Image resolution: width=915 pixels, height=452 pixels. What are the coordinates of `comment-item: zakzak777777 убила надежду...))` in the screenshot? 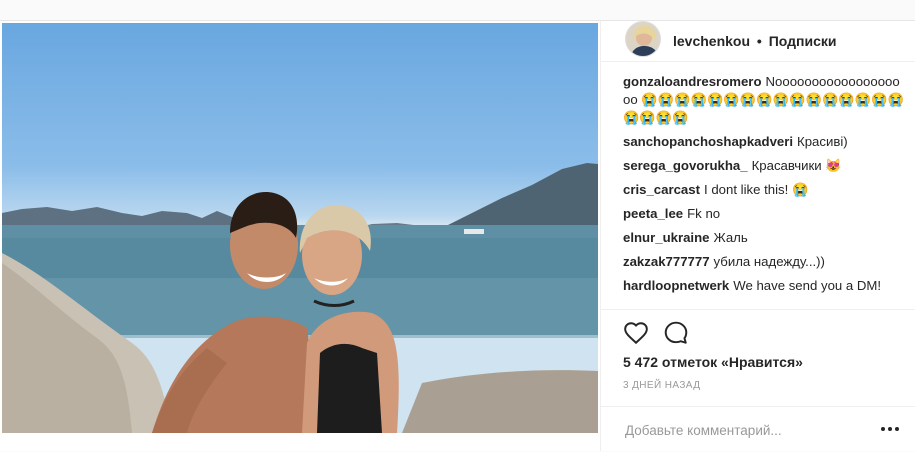 It's located at (764, 262).